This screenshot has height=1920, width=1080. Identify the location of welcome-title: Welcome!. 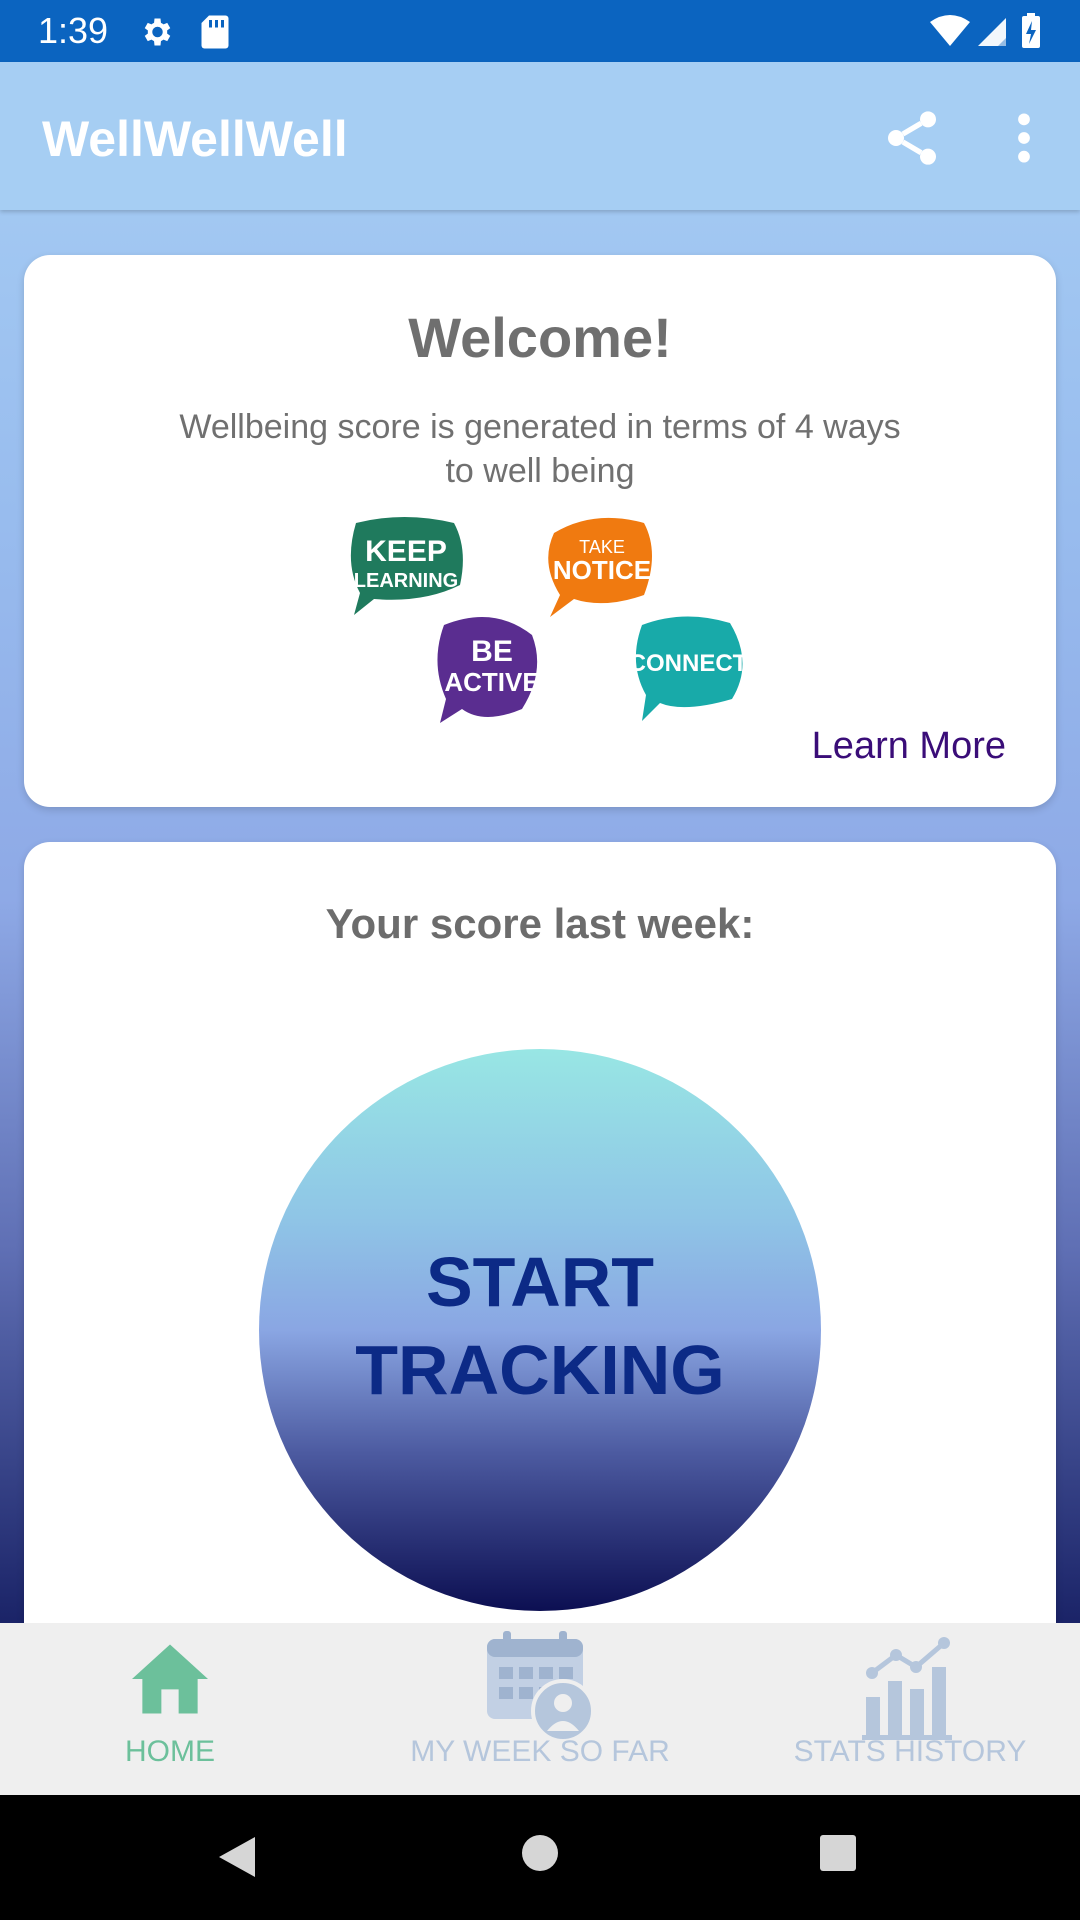
(540, 337).